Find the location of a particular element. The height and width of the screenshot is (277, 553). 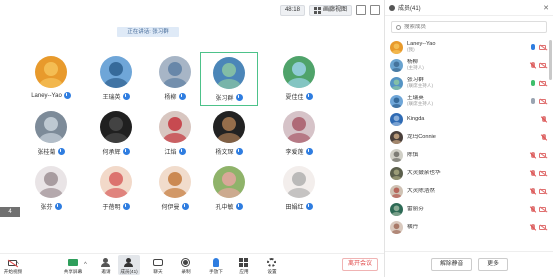

participant-name-row: 王瑞英 is located at coordinates (116, 96).